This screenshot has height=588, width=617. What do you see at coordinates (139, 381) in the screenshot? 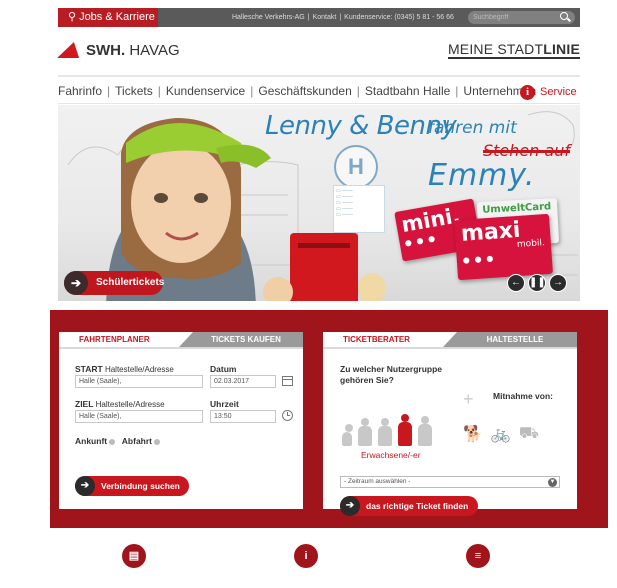
I see `start-input: Halle (Saale),` at bounding box center [139, 381].